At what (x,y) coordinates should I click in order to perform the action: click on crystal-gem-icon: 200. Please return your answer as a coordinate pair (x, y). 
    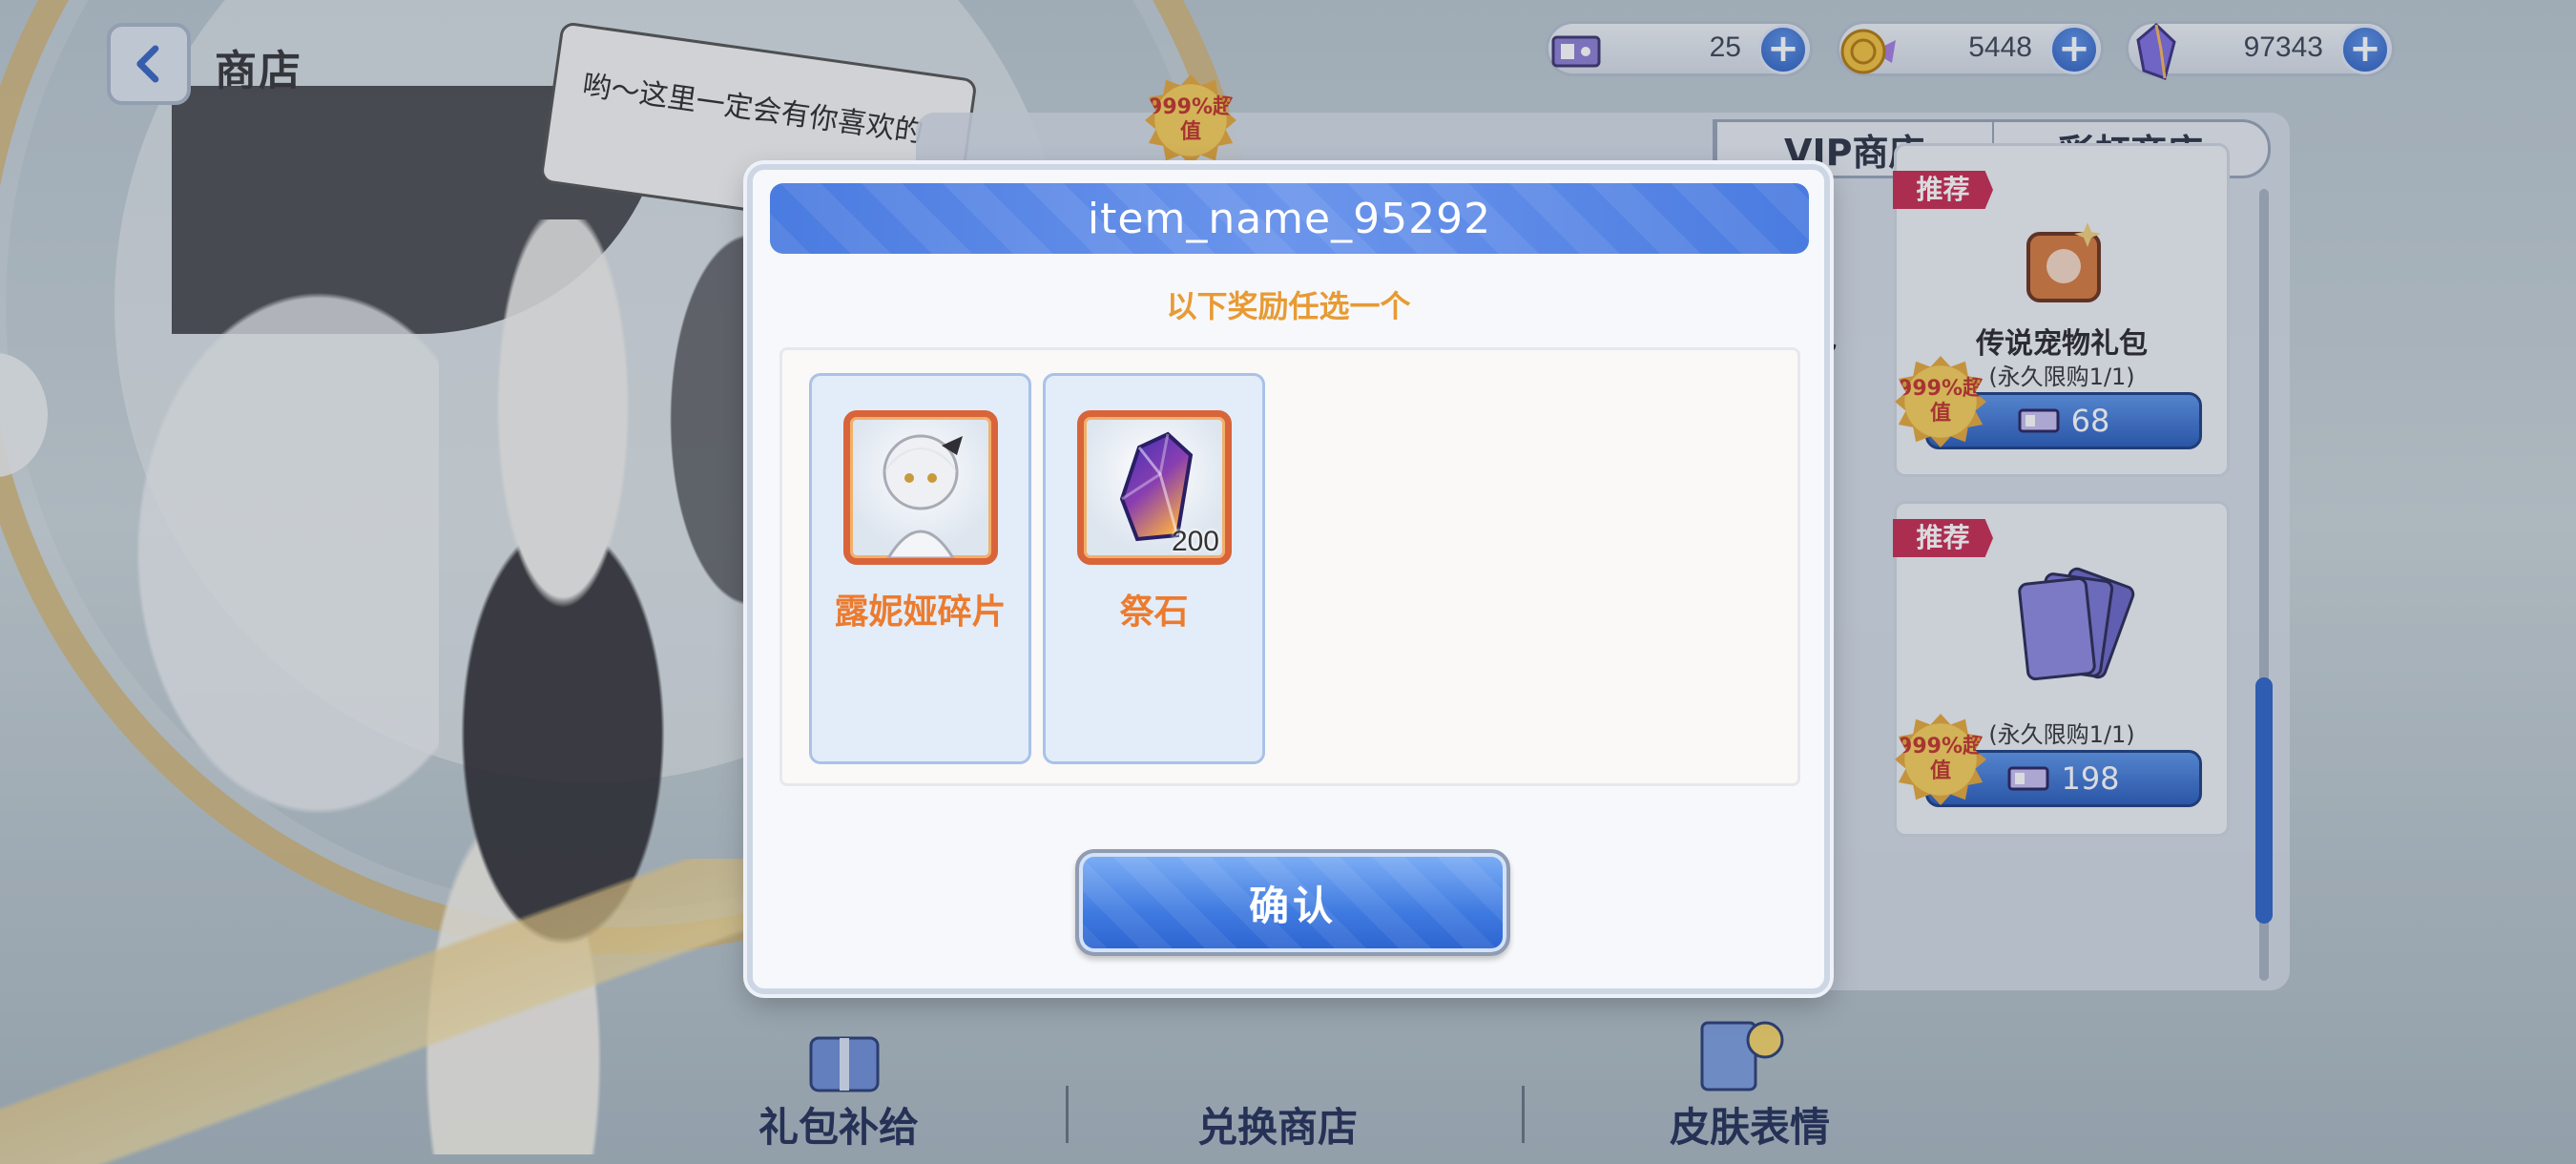
    Looking at the image, I should click on (1154, 488).